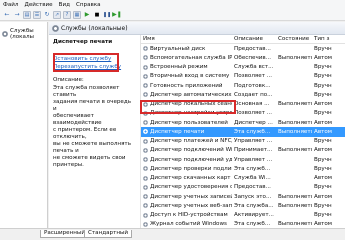 The width and height of the screenshot is (345, 240). What do you see at coordinates (97, 15) in the screenshot?
I see `stop-service-icon: ■` at bounding box center [97, 15].